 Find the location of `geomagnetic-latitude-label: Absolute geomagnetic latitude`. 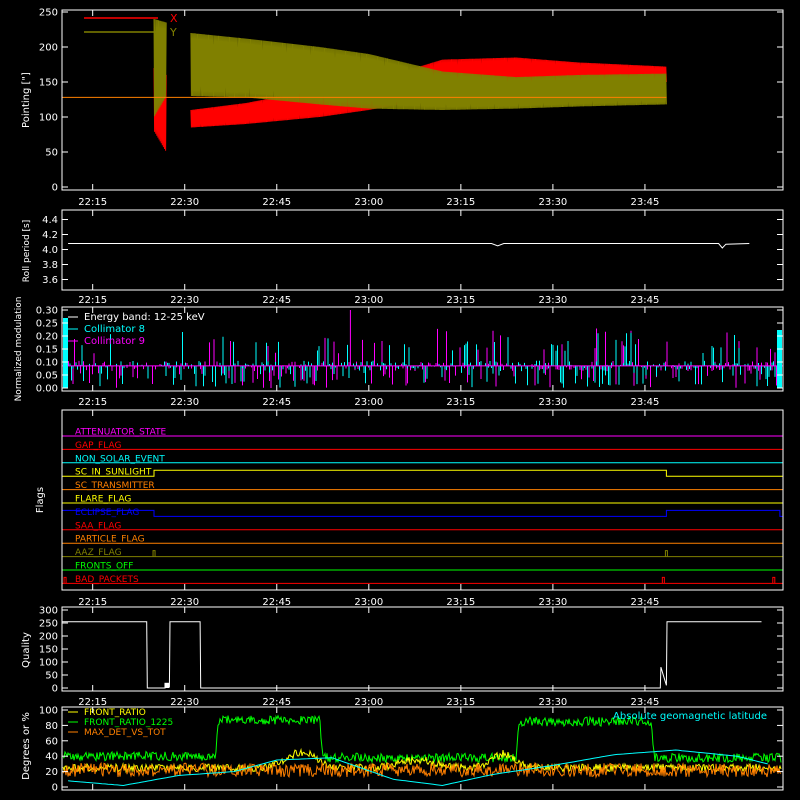

geomagnetic-latitude-label: Absolute geomagnetic latitude is located at coordinates (690, 716).